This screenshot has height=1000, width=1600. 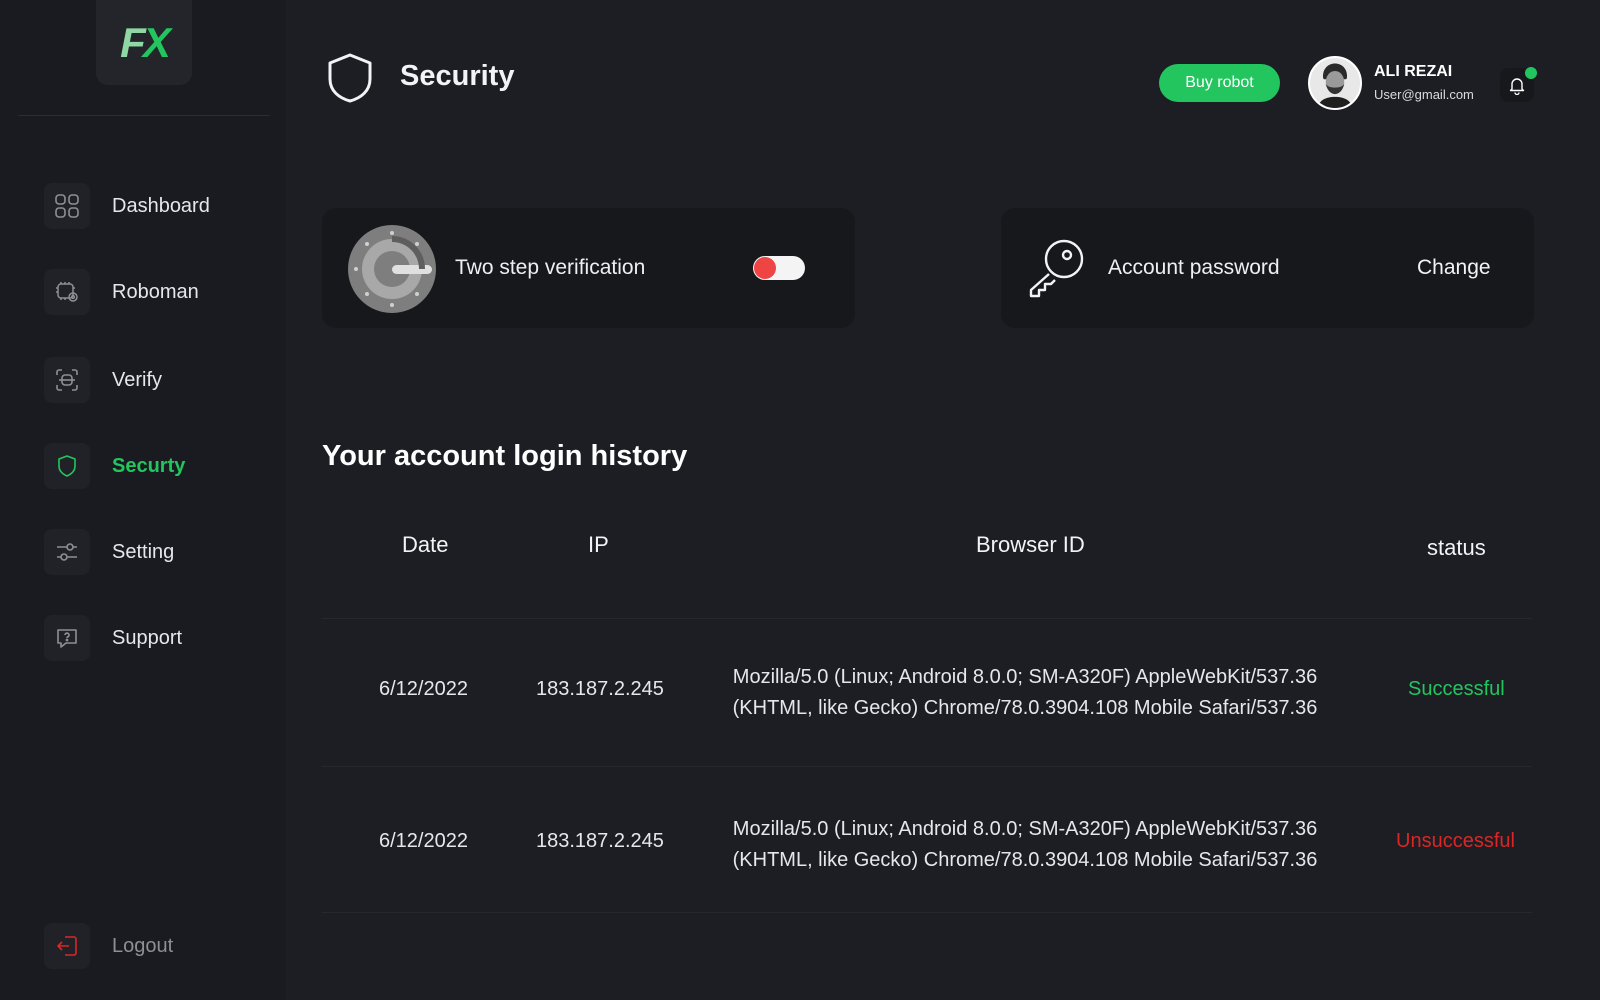 I want to click on sidebar-item-roboman: Roboman, so click(x=159, y=292).